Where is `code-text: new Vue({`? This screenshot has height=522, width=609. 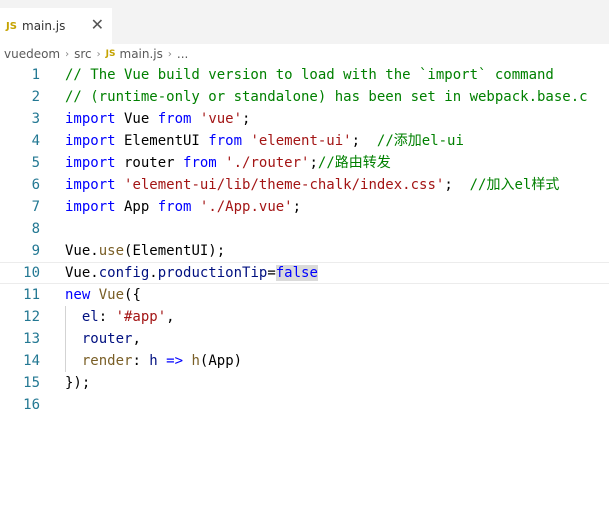 code-text: new Vue({ is located at coordinates (103, 295).